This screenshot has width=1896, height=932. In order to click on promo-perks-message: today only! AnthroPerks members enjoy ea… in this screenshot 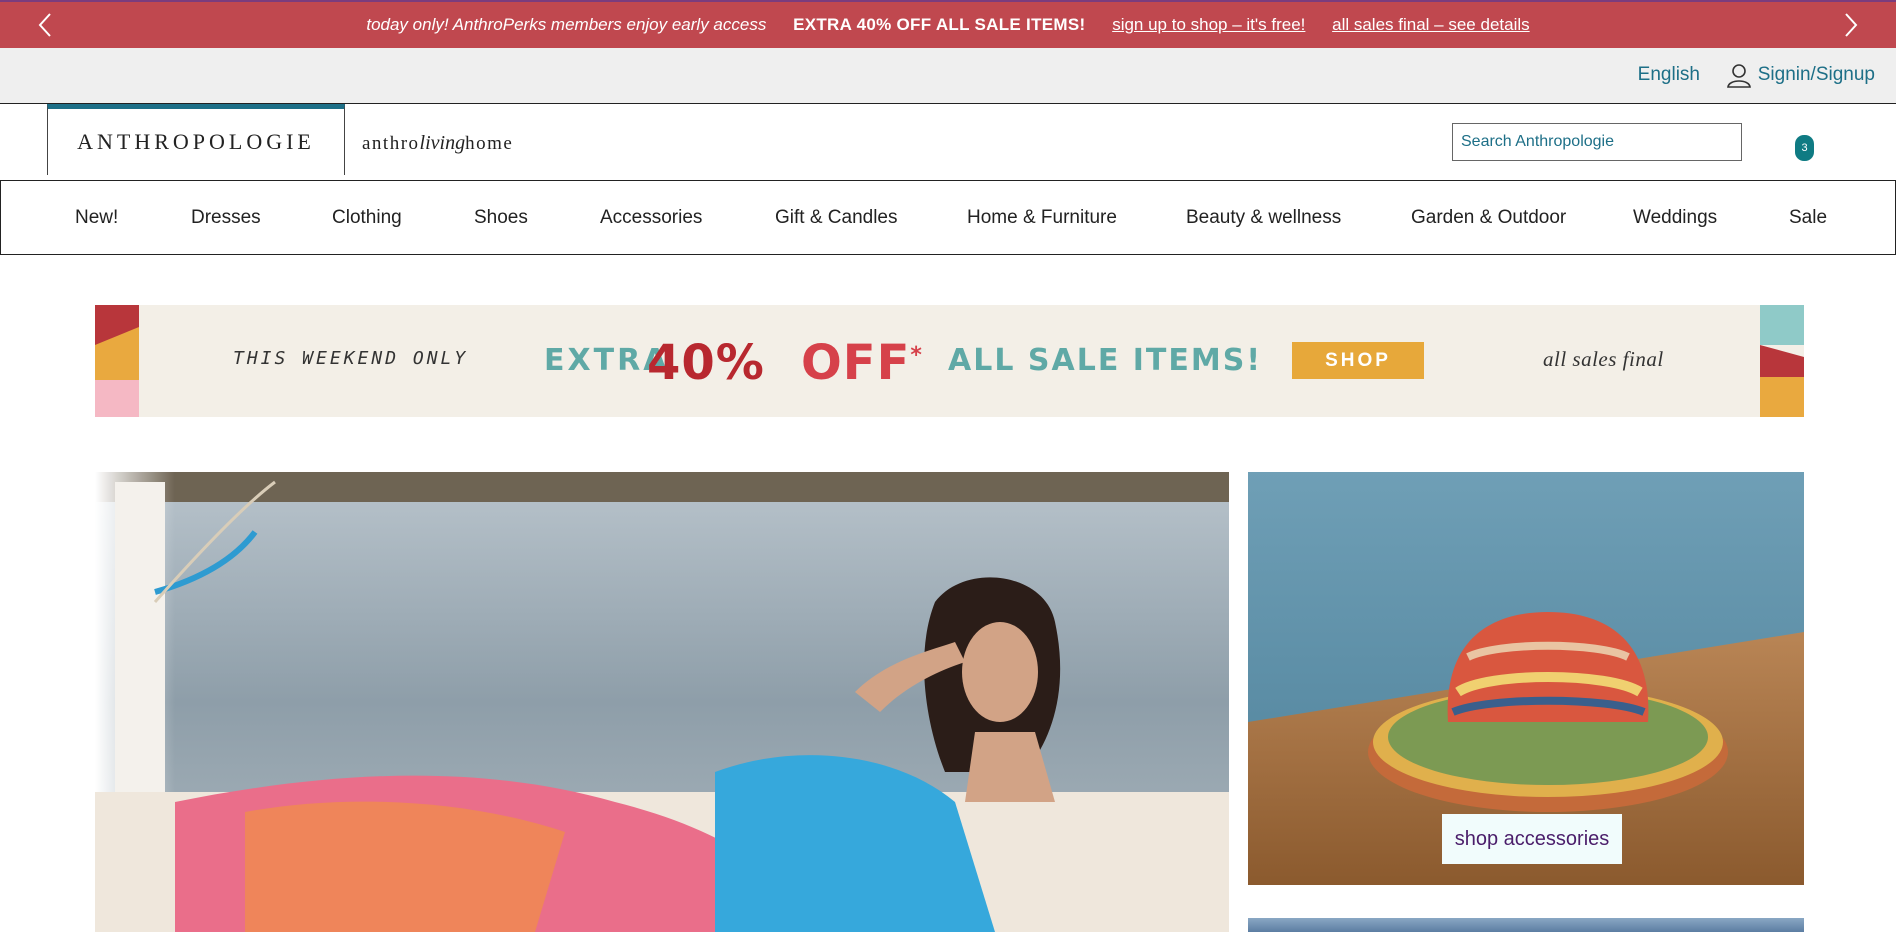, I will do `click(566, 24)`.